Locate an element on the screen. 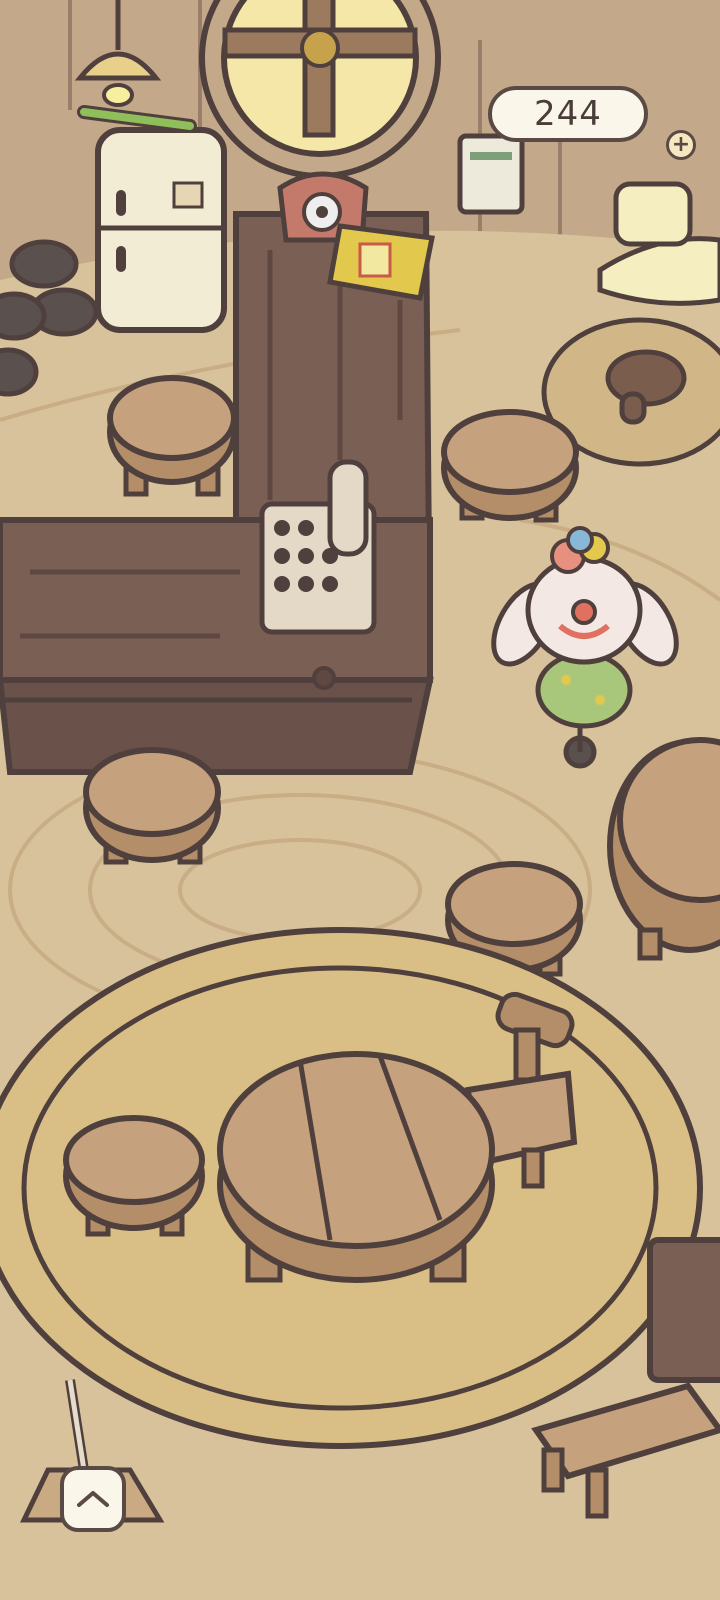 Image resolution: width=720 pixels, height=1600 pixels. menu-booklet is located at coordinates (381, 262).